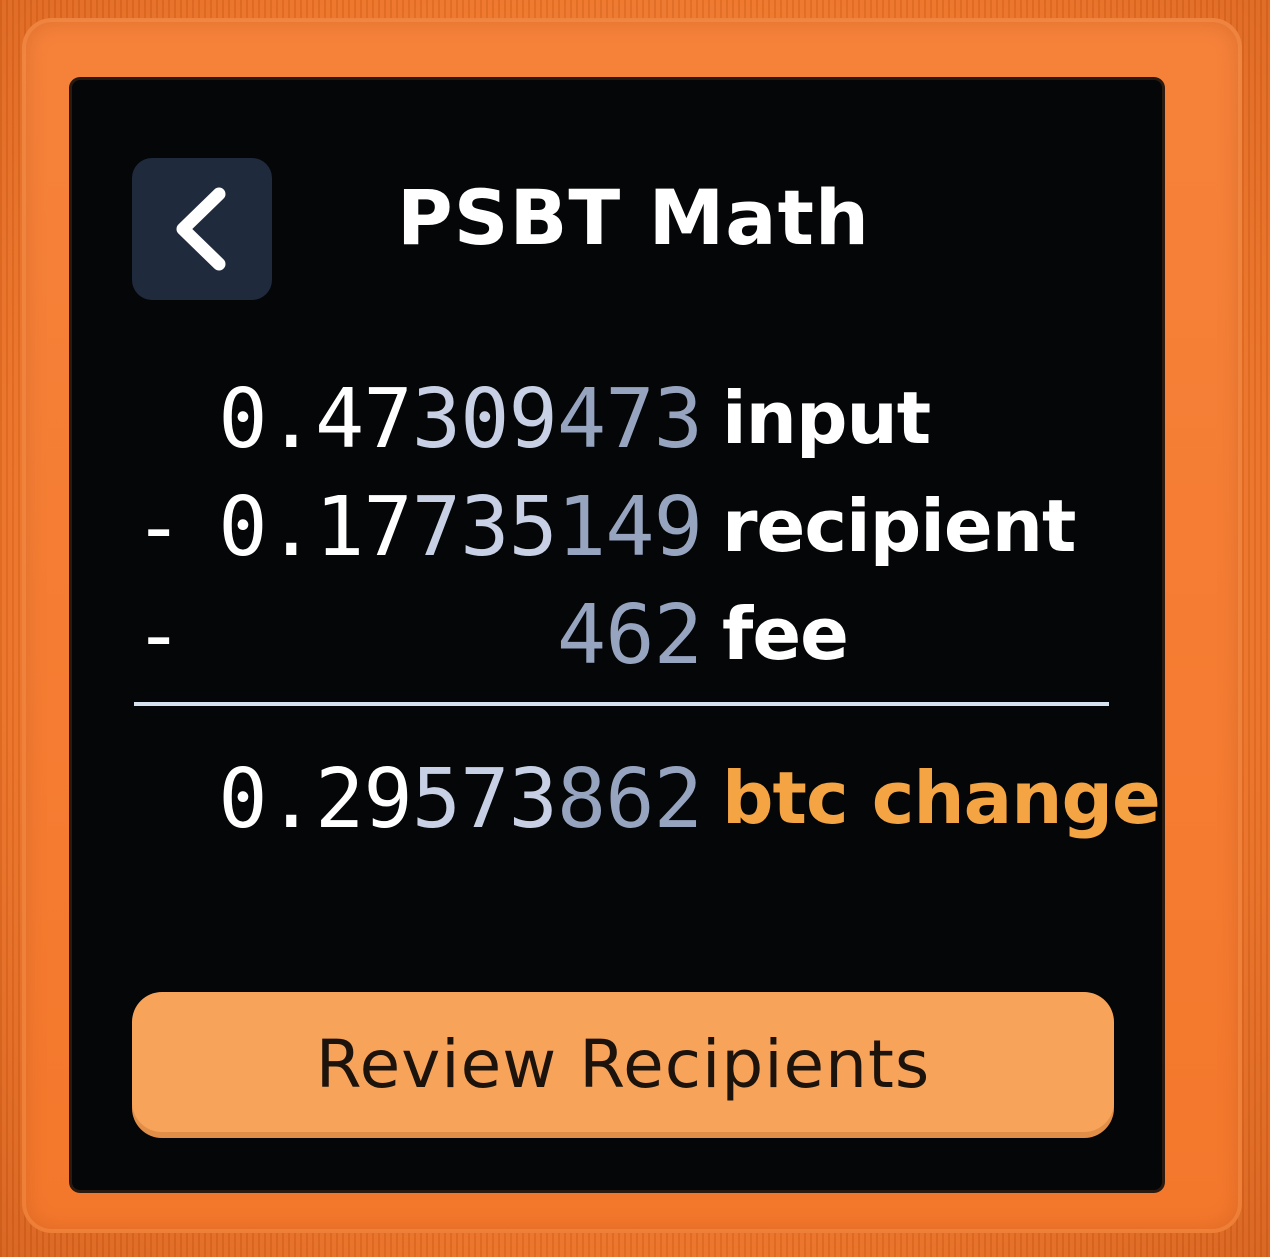 The width and height of the screenshot is (1270, 1257). What do you see at coordinates (826, 418) in the screenshot?
I see `input-label: input` at bounding box center [826, 418].